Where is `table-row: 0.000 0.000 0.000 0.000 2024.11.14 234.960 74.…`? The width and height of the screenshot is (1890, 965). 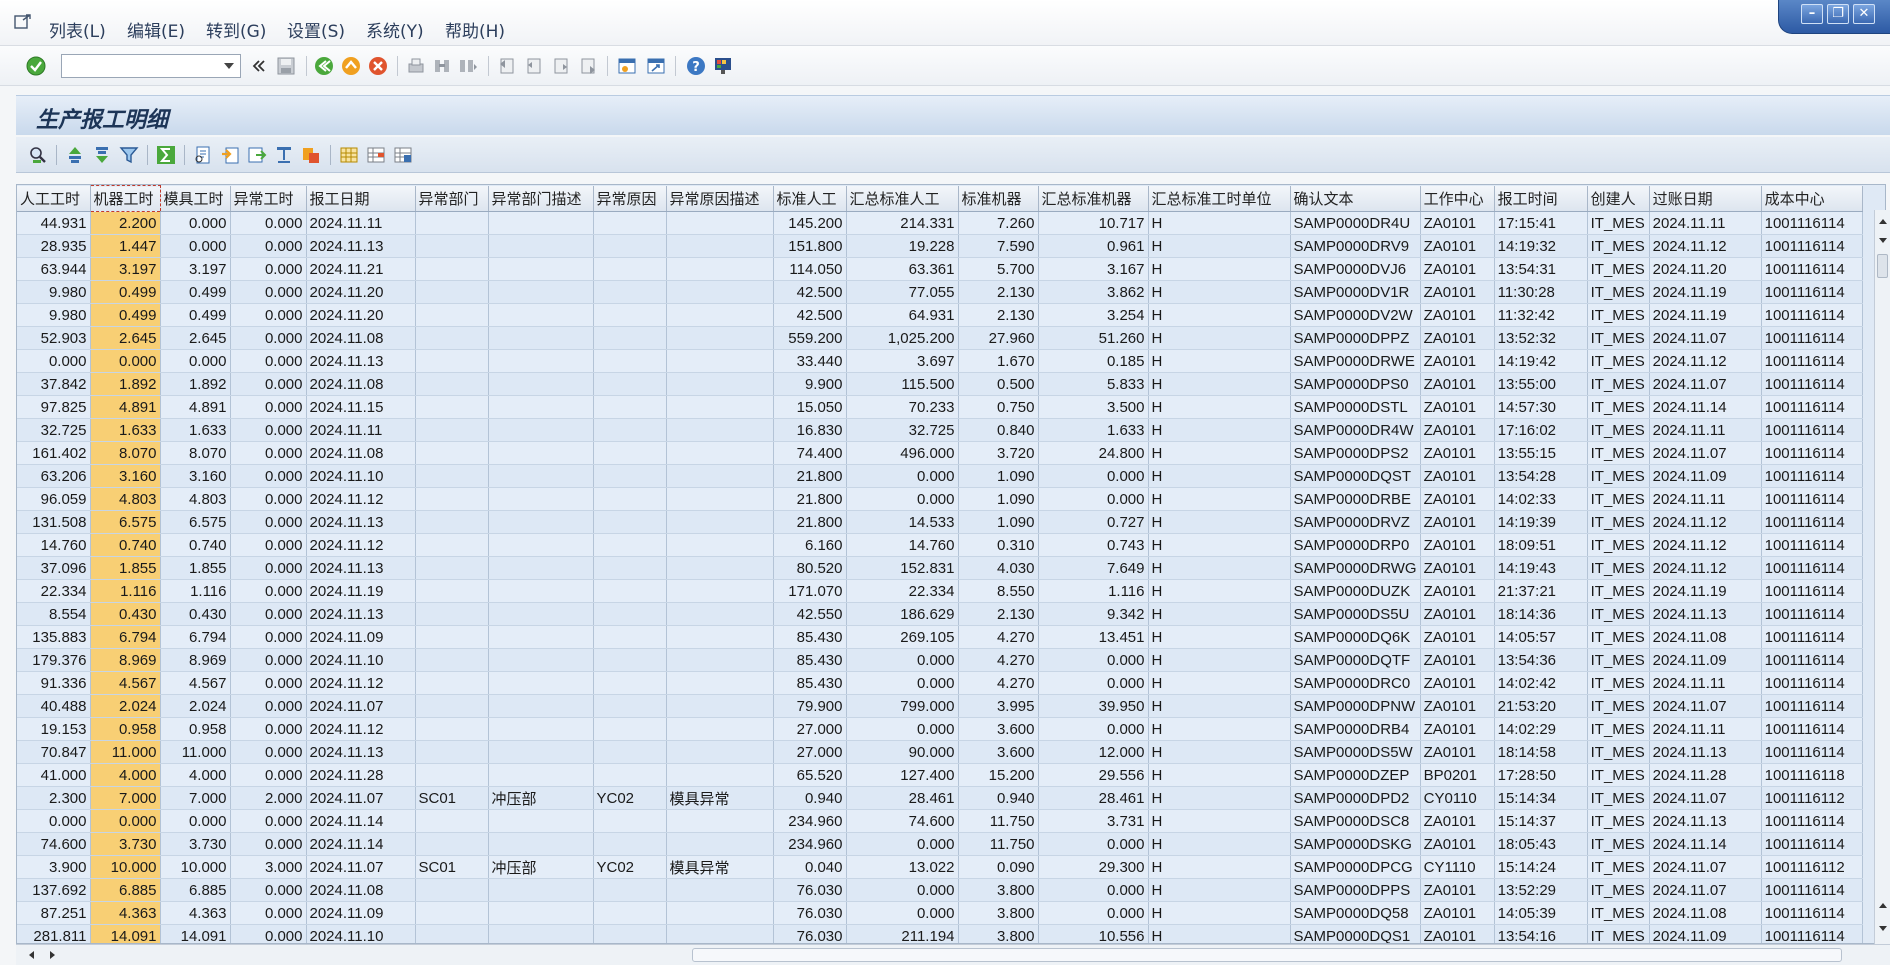
table-row: 0.000 0.000 0.000 0.000 2024.11.14 234.960 74.… is located at coordinates (940, 821).